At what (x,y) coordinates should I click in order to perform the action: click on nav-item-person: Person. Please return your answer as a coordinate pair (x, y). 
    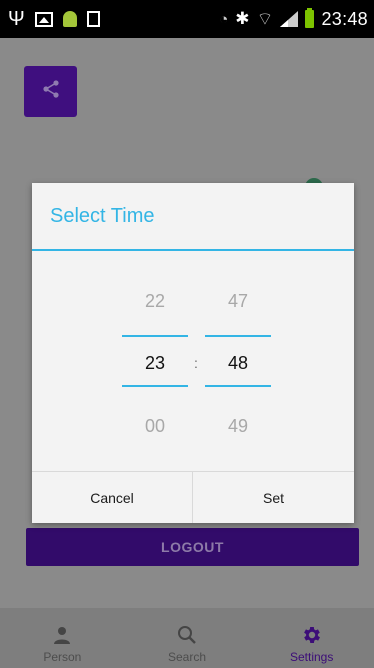
    Looking at the image, I should click on (62, 638).